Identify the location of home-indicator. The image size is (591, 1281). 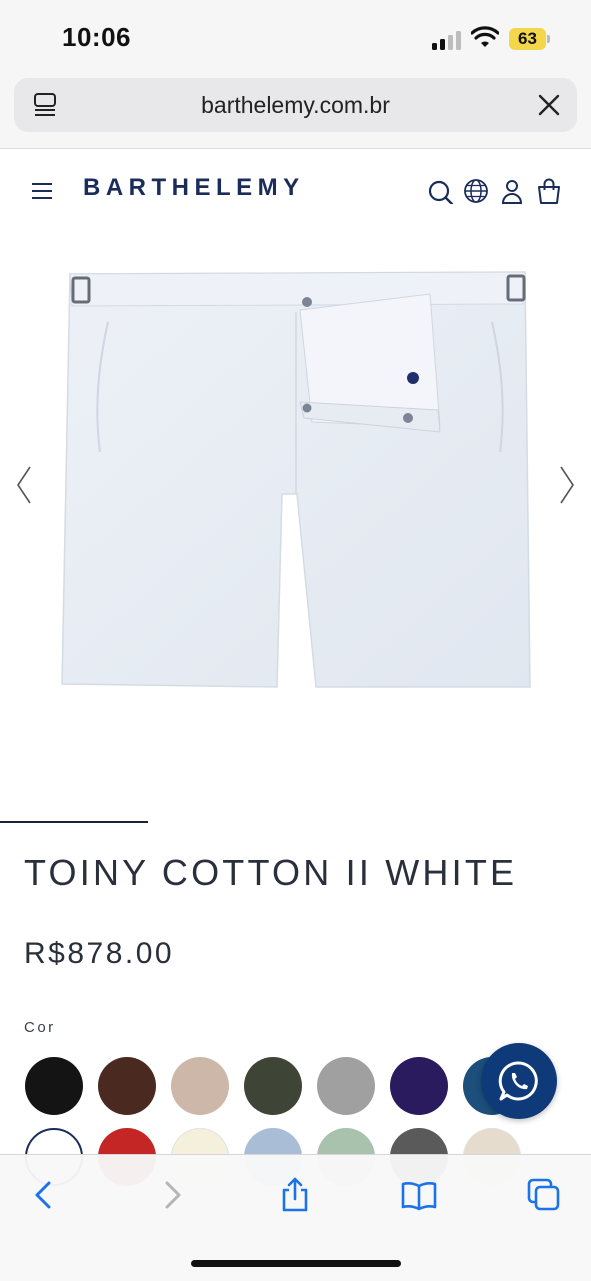
(296, 1263).